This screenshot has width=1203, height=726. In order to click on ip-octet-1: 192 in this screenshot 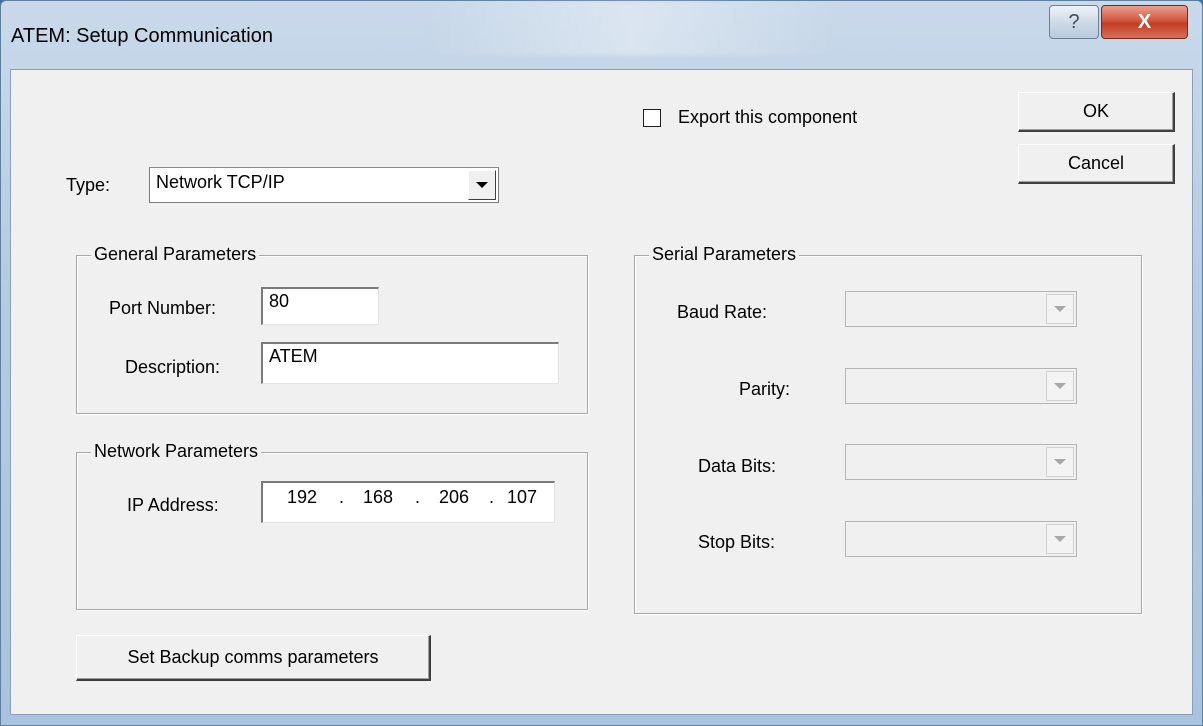, I will do `click(302, 497)`.